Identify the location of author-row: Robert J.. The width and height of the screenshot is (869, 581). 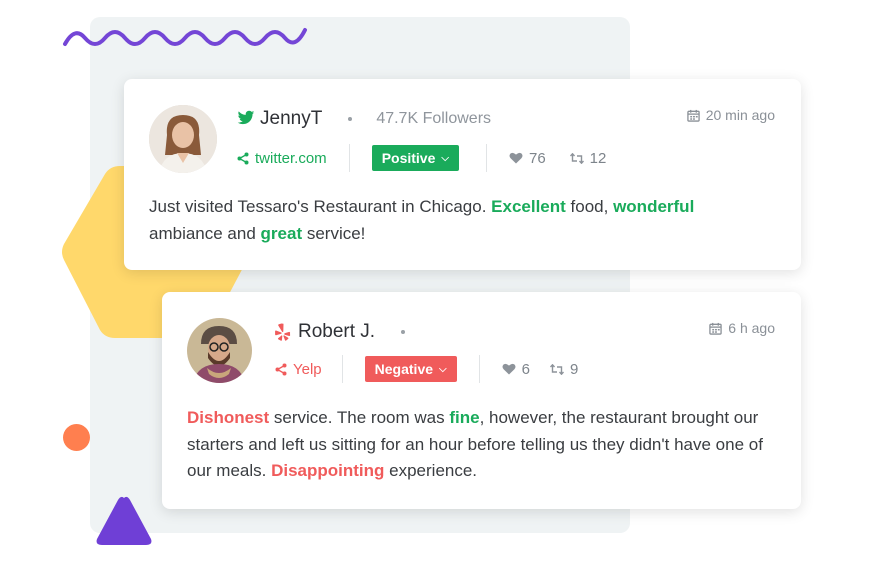
(352, 332).